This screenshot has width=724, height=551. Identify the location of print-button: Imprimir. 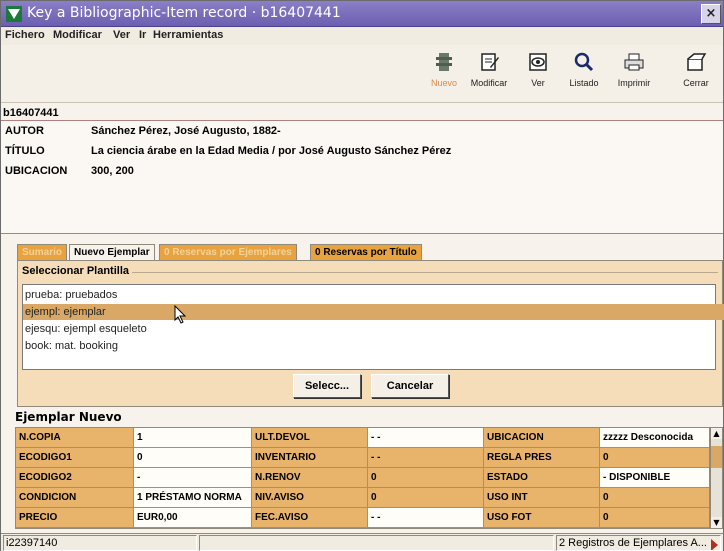
(634, 74).